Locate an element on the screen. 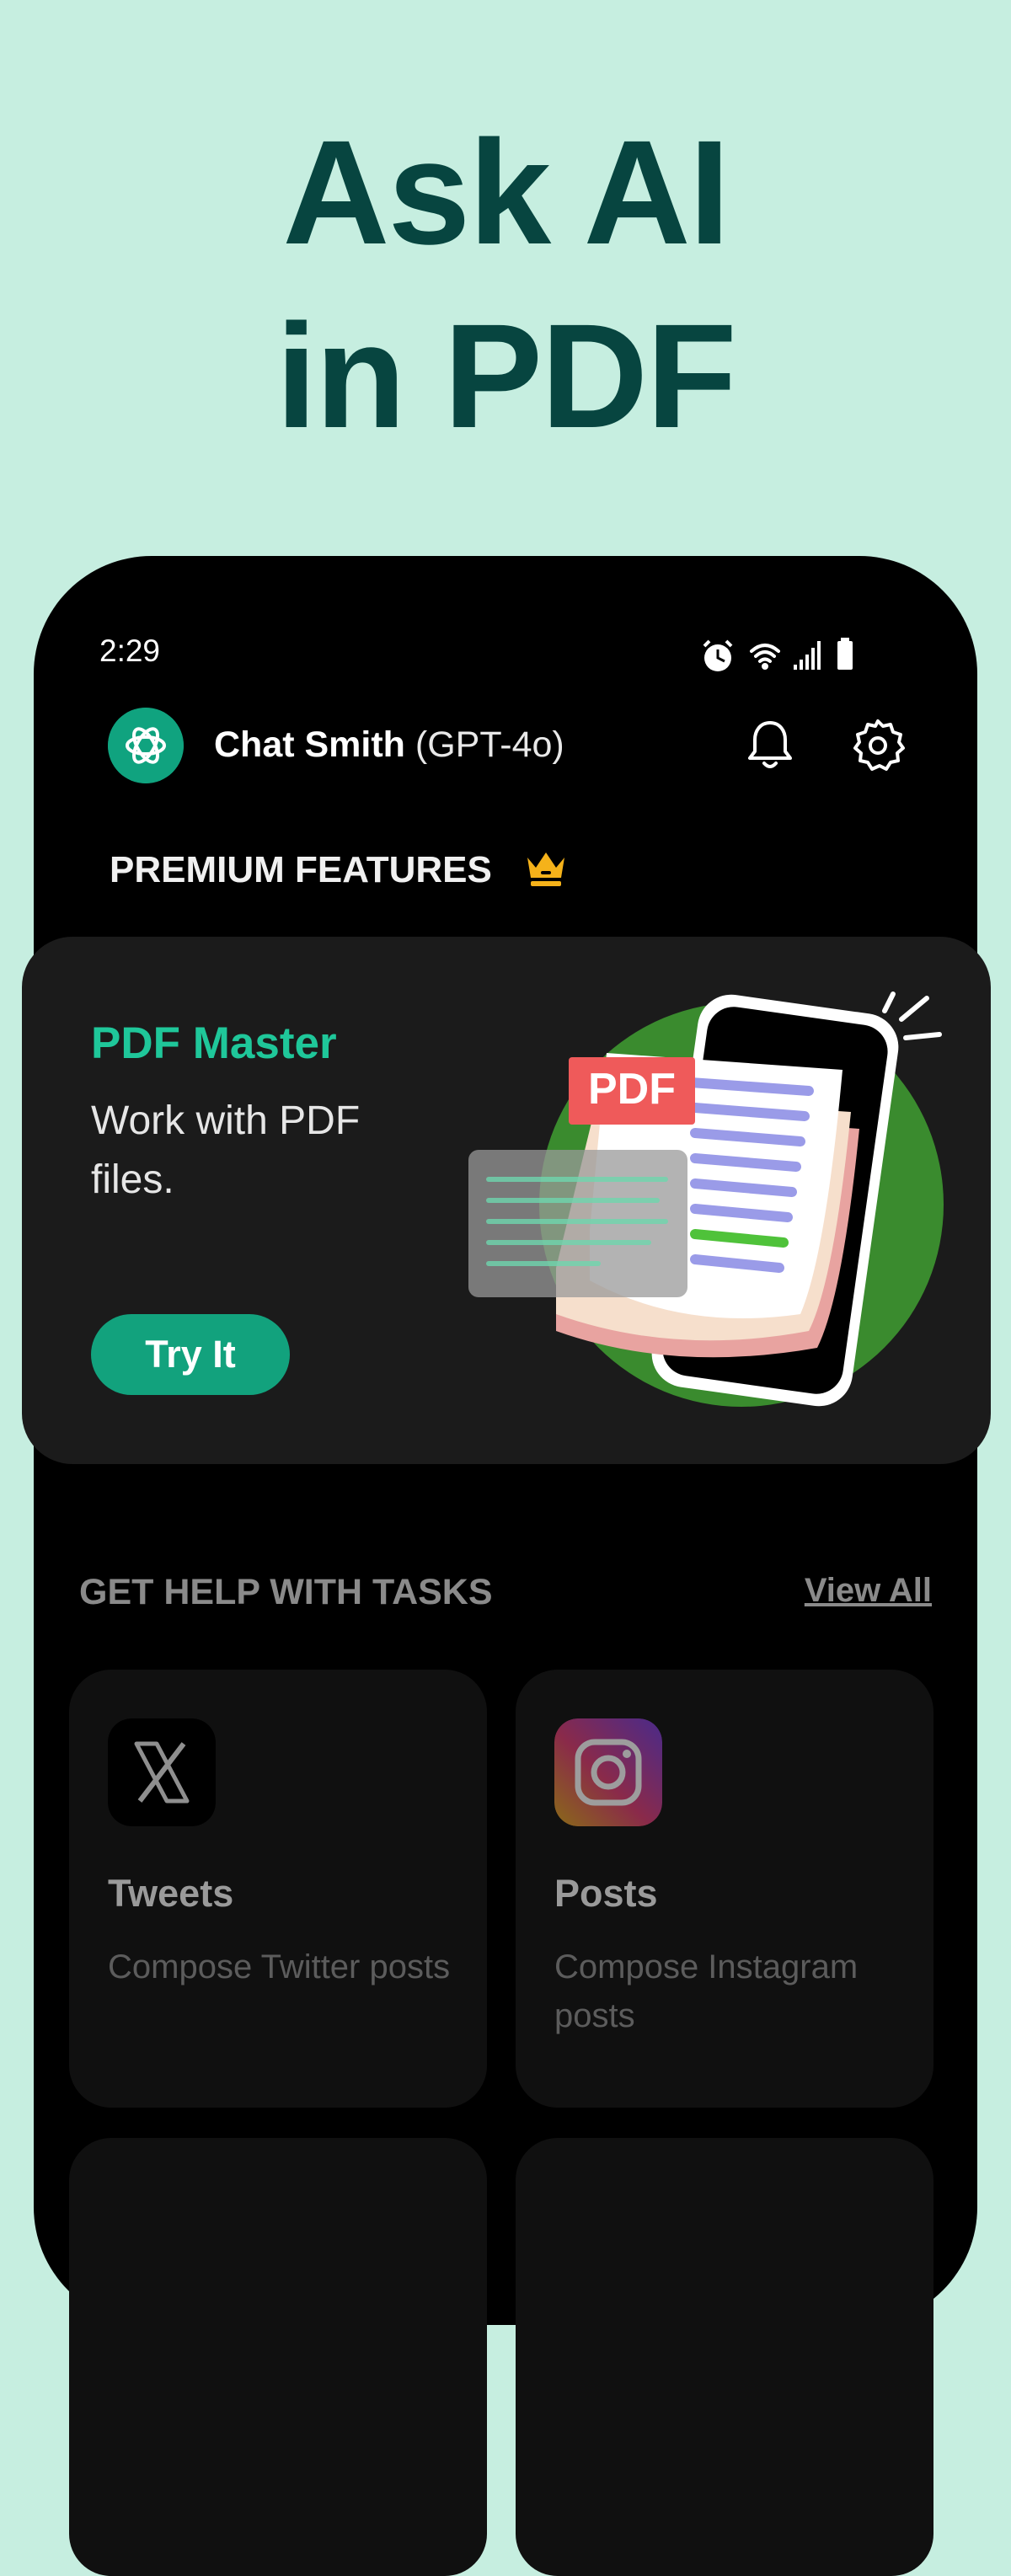  headline-line-2: in PDF is located at coordinates (505, 376).